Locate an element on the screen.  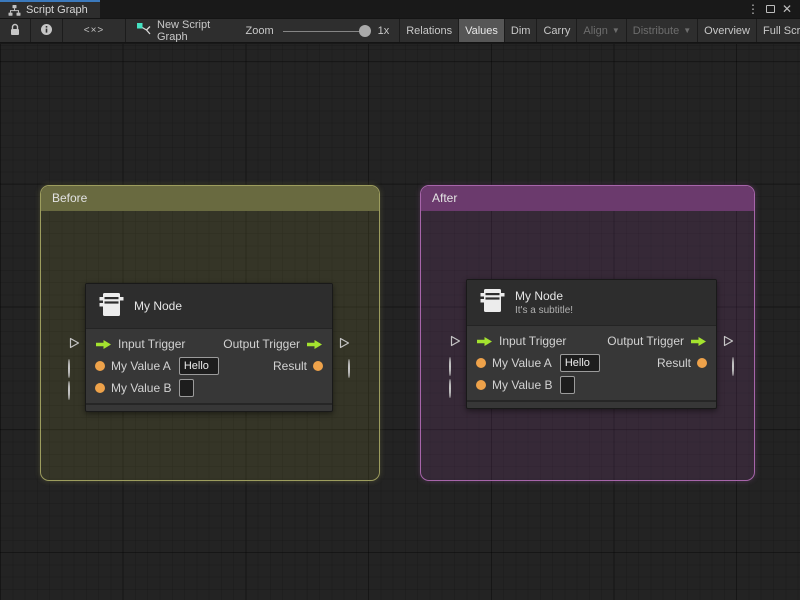
node-before-footer is located at coordinates (209, 407).